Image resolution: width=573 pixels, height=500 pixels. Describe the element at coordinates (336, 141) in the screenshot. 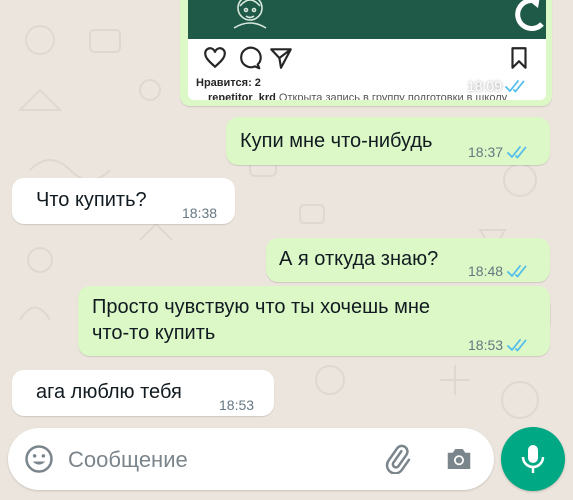

I see `message-text: Купи мне что-нибудь` at that location.